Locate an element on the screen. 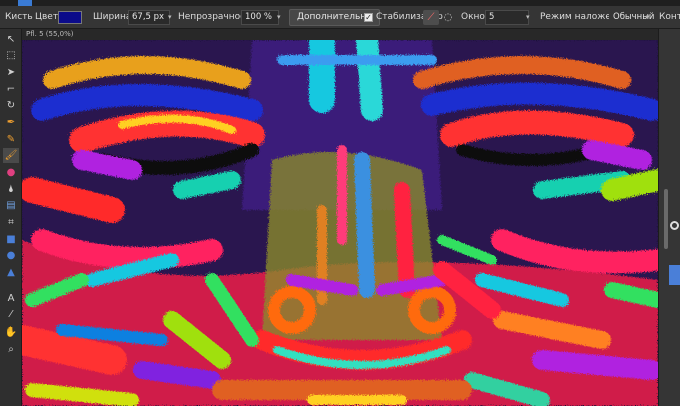  document-title: Pfl. 5 (55,0%) is located at coordinates (50, 34).